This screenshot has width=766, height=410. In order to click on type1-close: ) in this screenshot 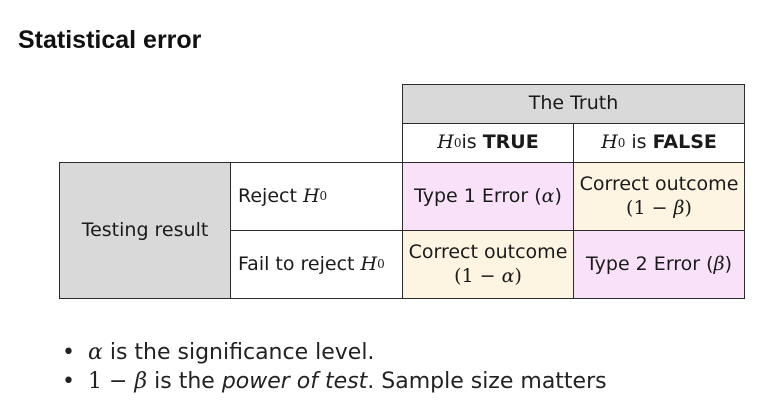, I will do `click(558, 195)`.